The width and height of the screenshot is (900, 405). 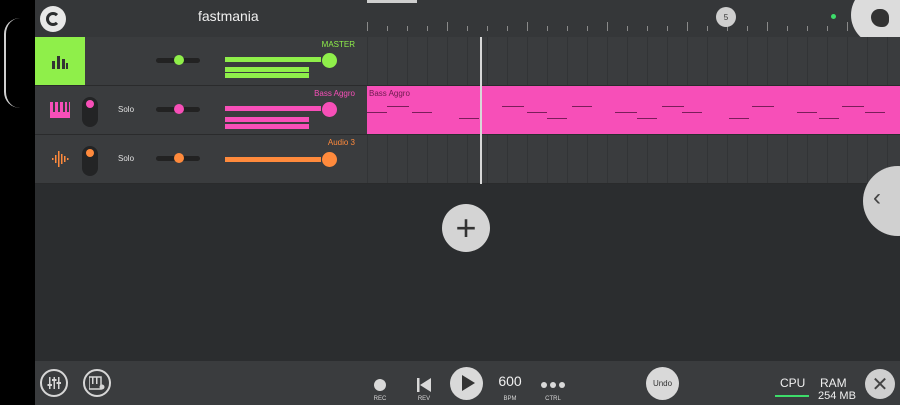 I want to click on pan-slider-bass-aggro, so click(x=178, y=109).